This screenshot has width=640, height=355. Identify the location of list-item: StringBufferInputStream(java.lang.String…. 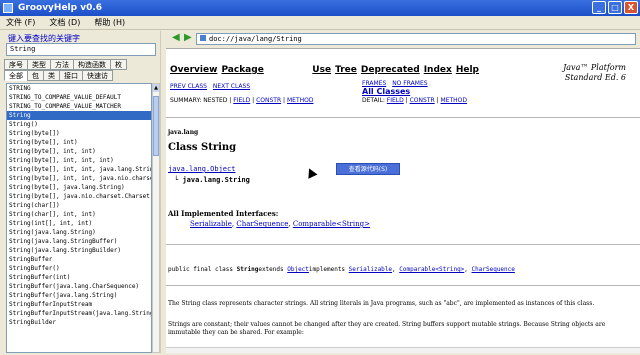
(79, 313).